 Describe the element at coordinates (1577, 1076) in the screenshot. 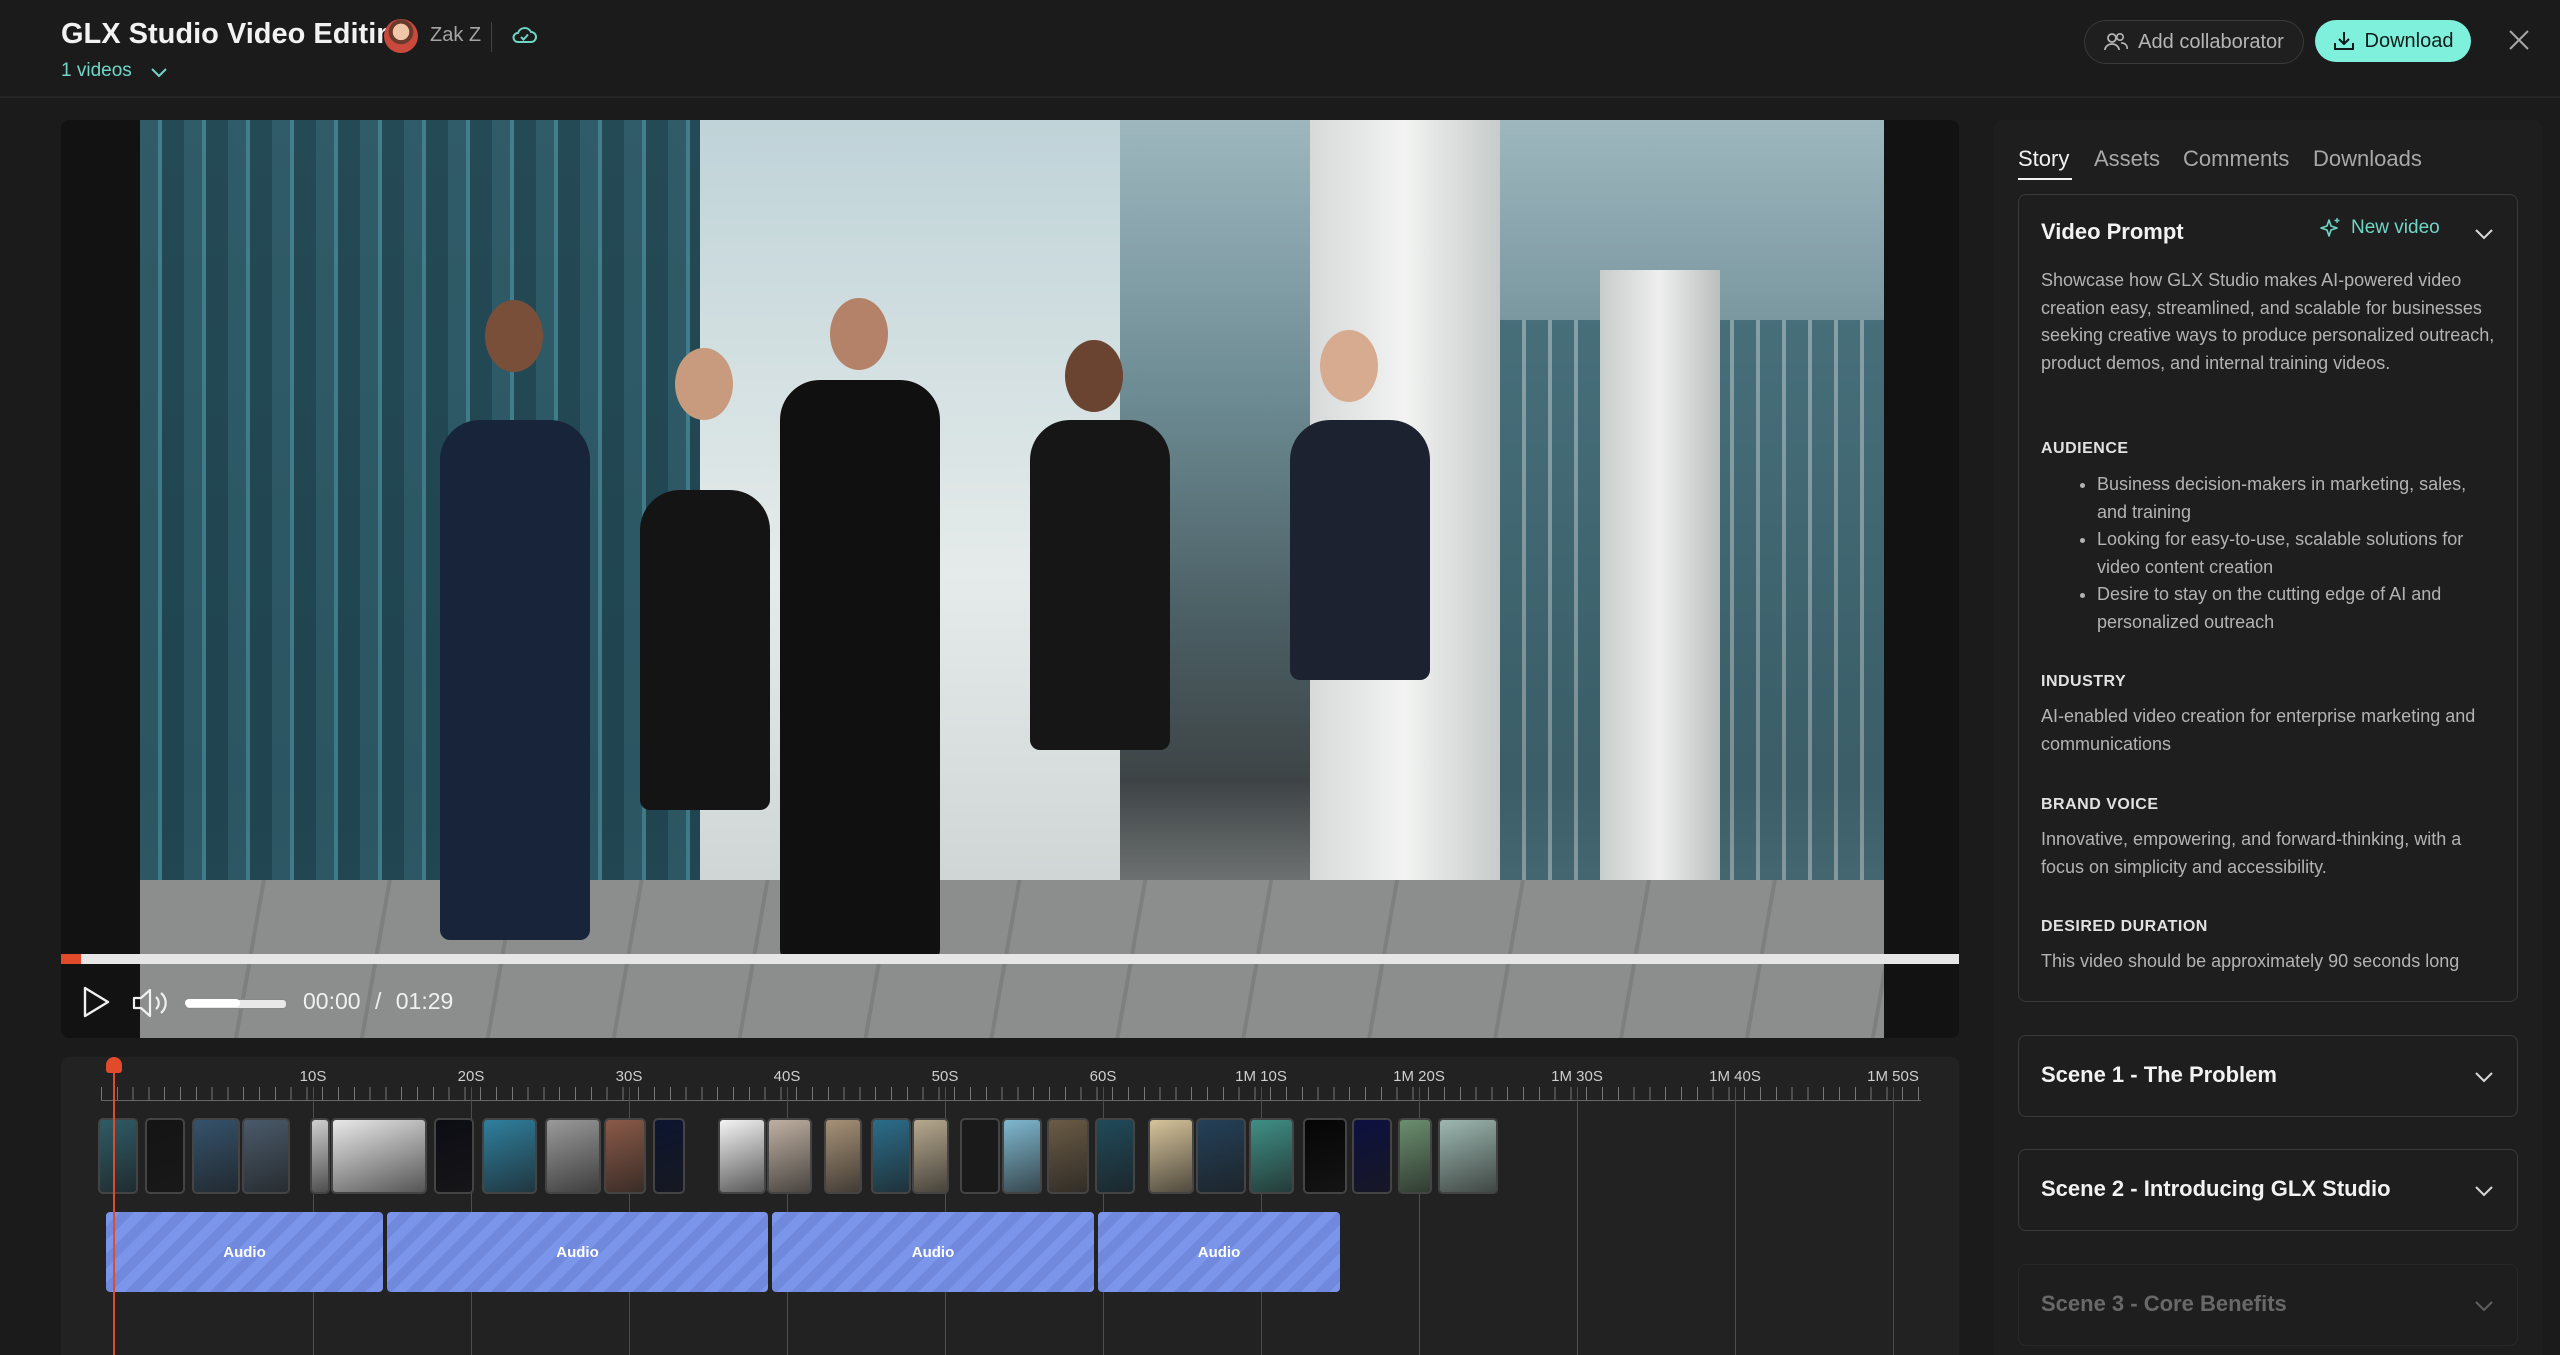

I see `timeline-tick-label: 1M 30S` at that location.